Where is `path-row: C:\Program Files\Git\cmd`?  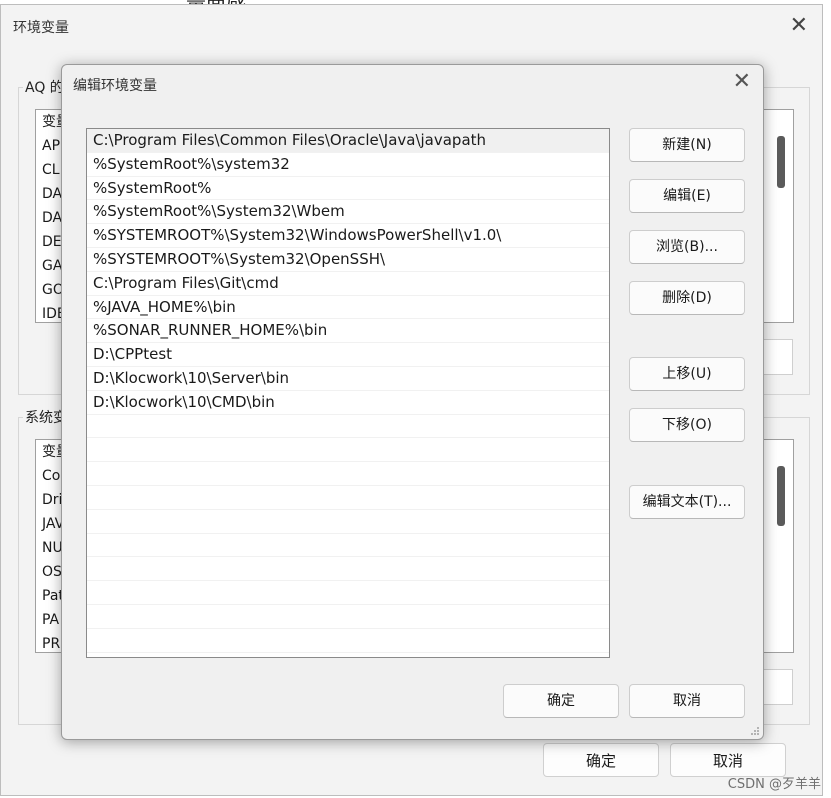 path-row: C:\Program Files\Git\cmd is located at coordinates (348, 284).